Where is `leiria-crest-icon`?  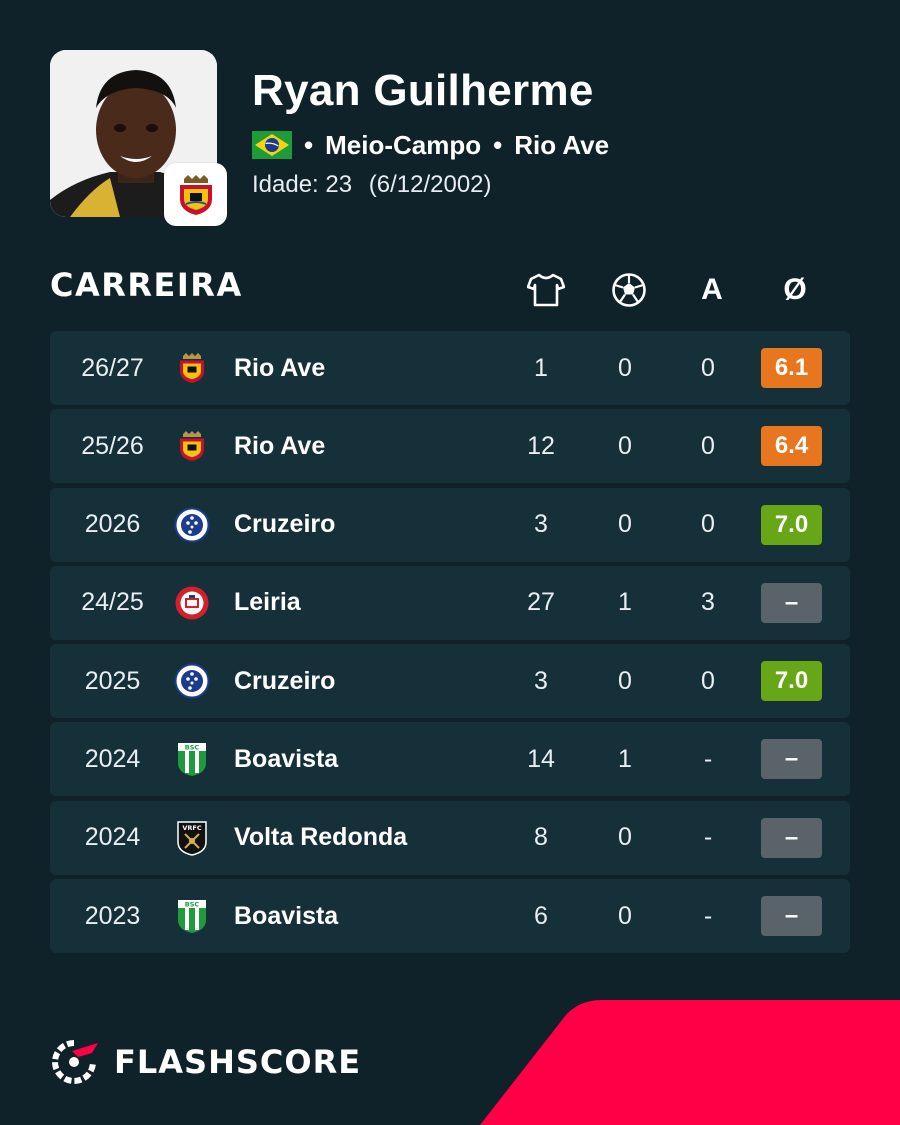 leiria-crest-icon is located at coordinates (192, 603).